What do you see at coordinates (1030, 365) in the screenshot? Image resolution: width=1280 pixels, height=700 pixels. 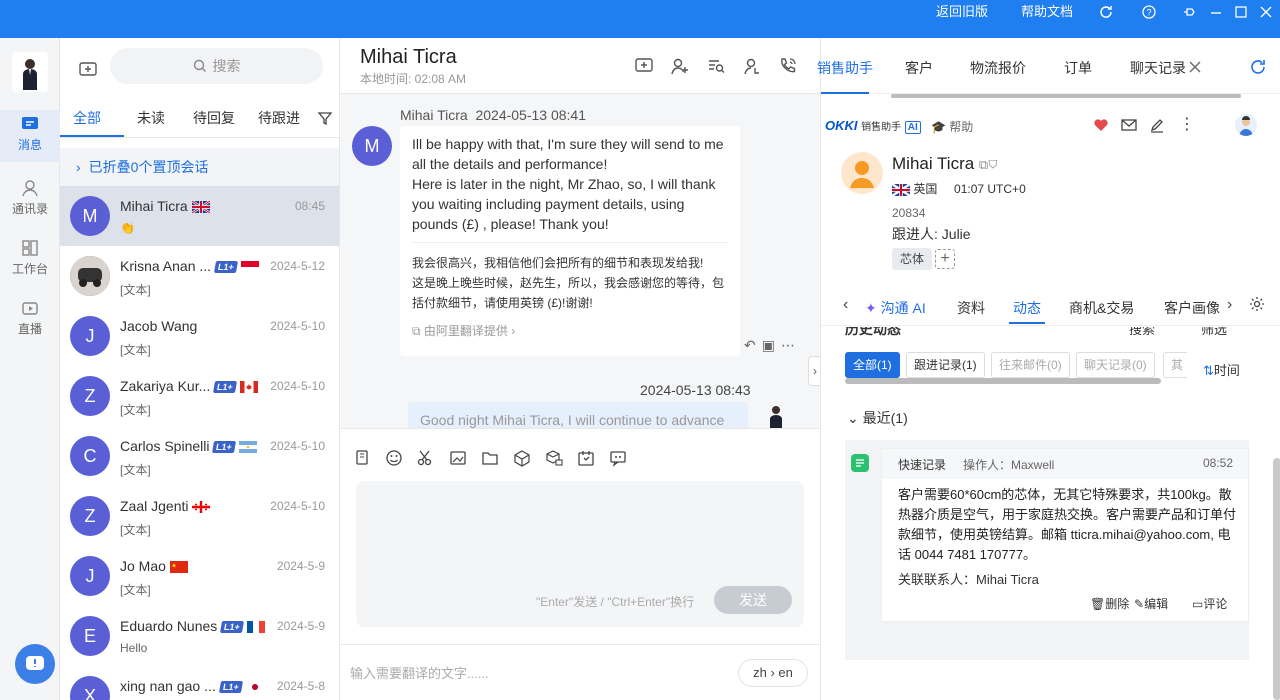 I see `filter-emails: 往来邮件(0)` at bounding box center [1030, 365].